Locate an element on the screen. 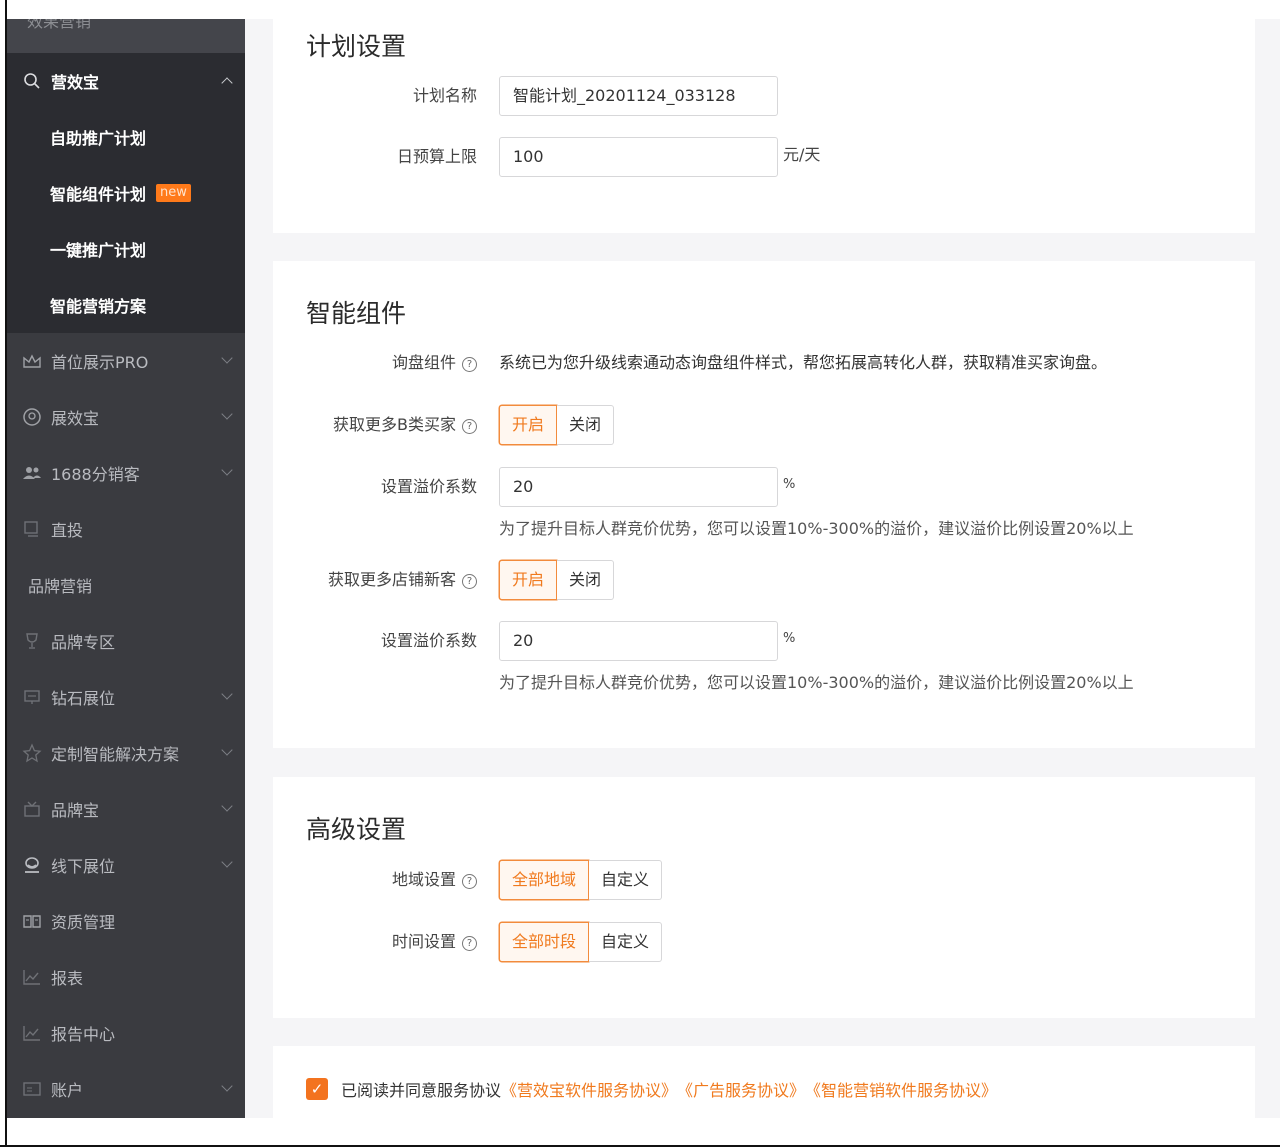 Image resolution: width=1280 pixels, height=1147 pixels. sidebar-subitem-label: 智能组件计划 is located at coordinates (98, 194).